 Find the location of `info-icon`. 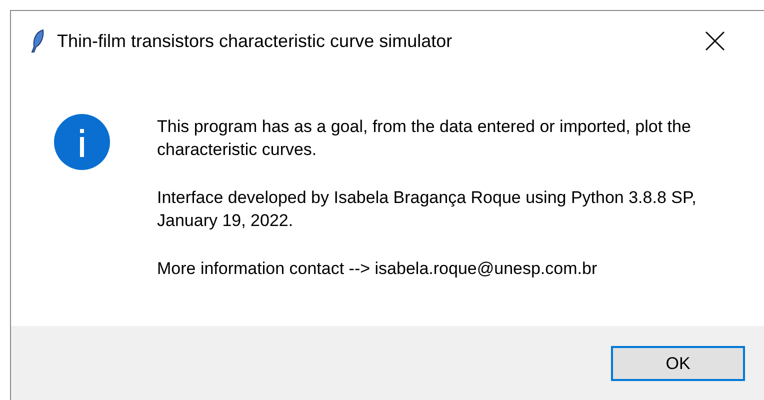

info-icon is located at coordinates (82, 142).